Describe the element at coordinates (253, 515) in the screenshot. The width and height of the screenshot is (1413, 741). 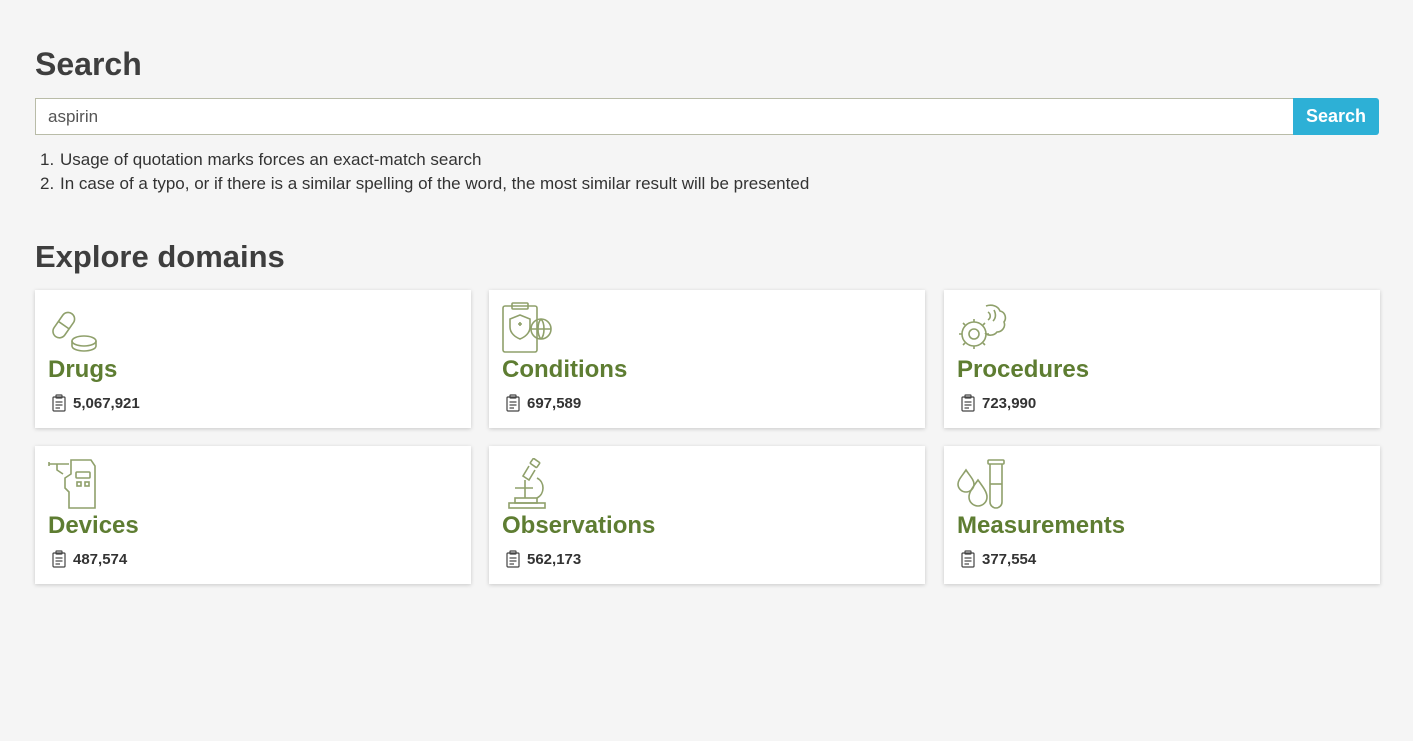
I see `domain-card-devices: Devices 487,574` at that location.